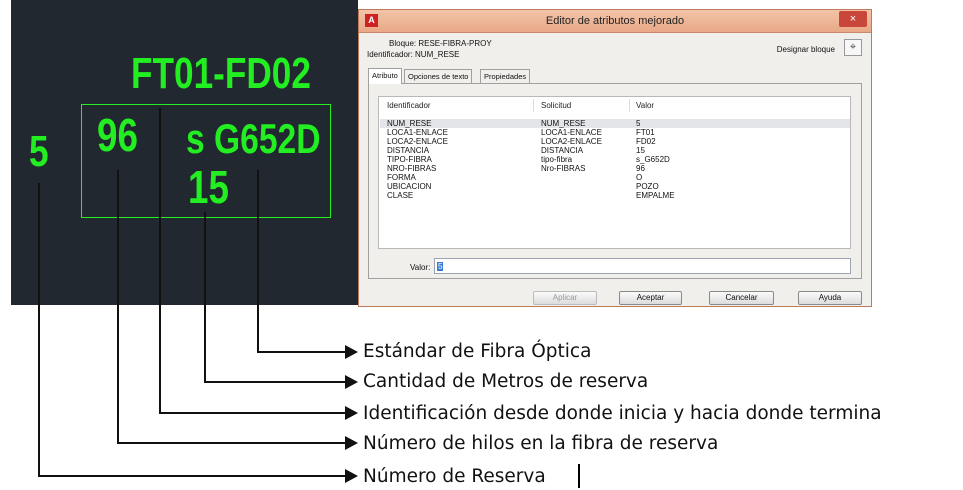 The image size is (963, 490). What do you see at coordinates (351, 443) in the screenshot?
I see `arrowhead-fiber-count` at bounding box center [351, 443].